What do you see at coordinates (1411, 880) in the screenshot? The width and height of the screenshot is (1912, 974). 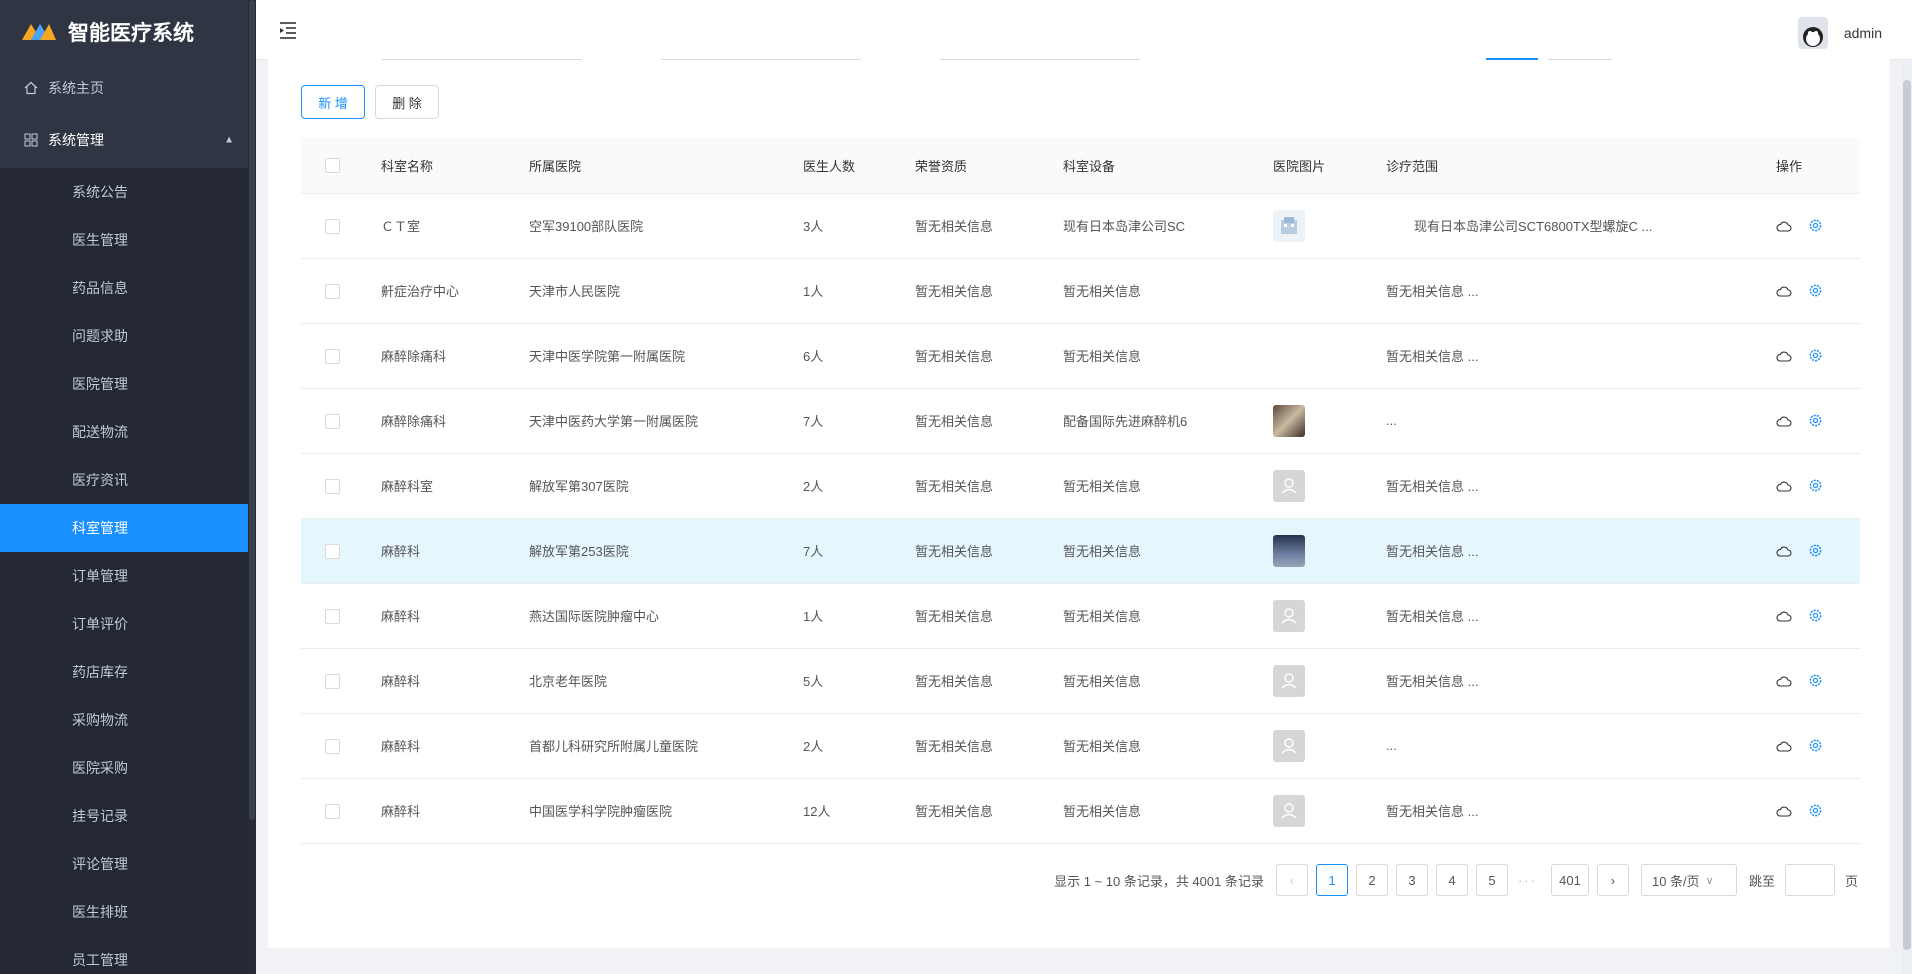 I see `page-button: 3` at bounding box center [1411, 880].